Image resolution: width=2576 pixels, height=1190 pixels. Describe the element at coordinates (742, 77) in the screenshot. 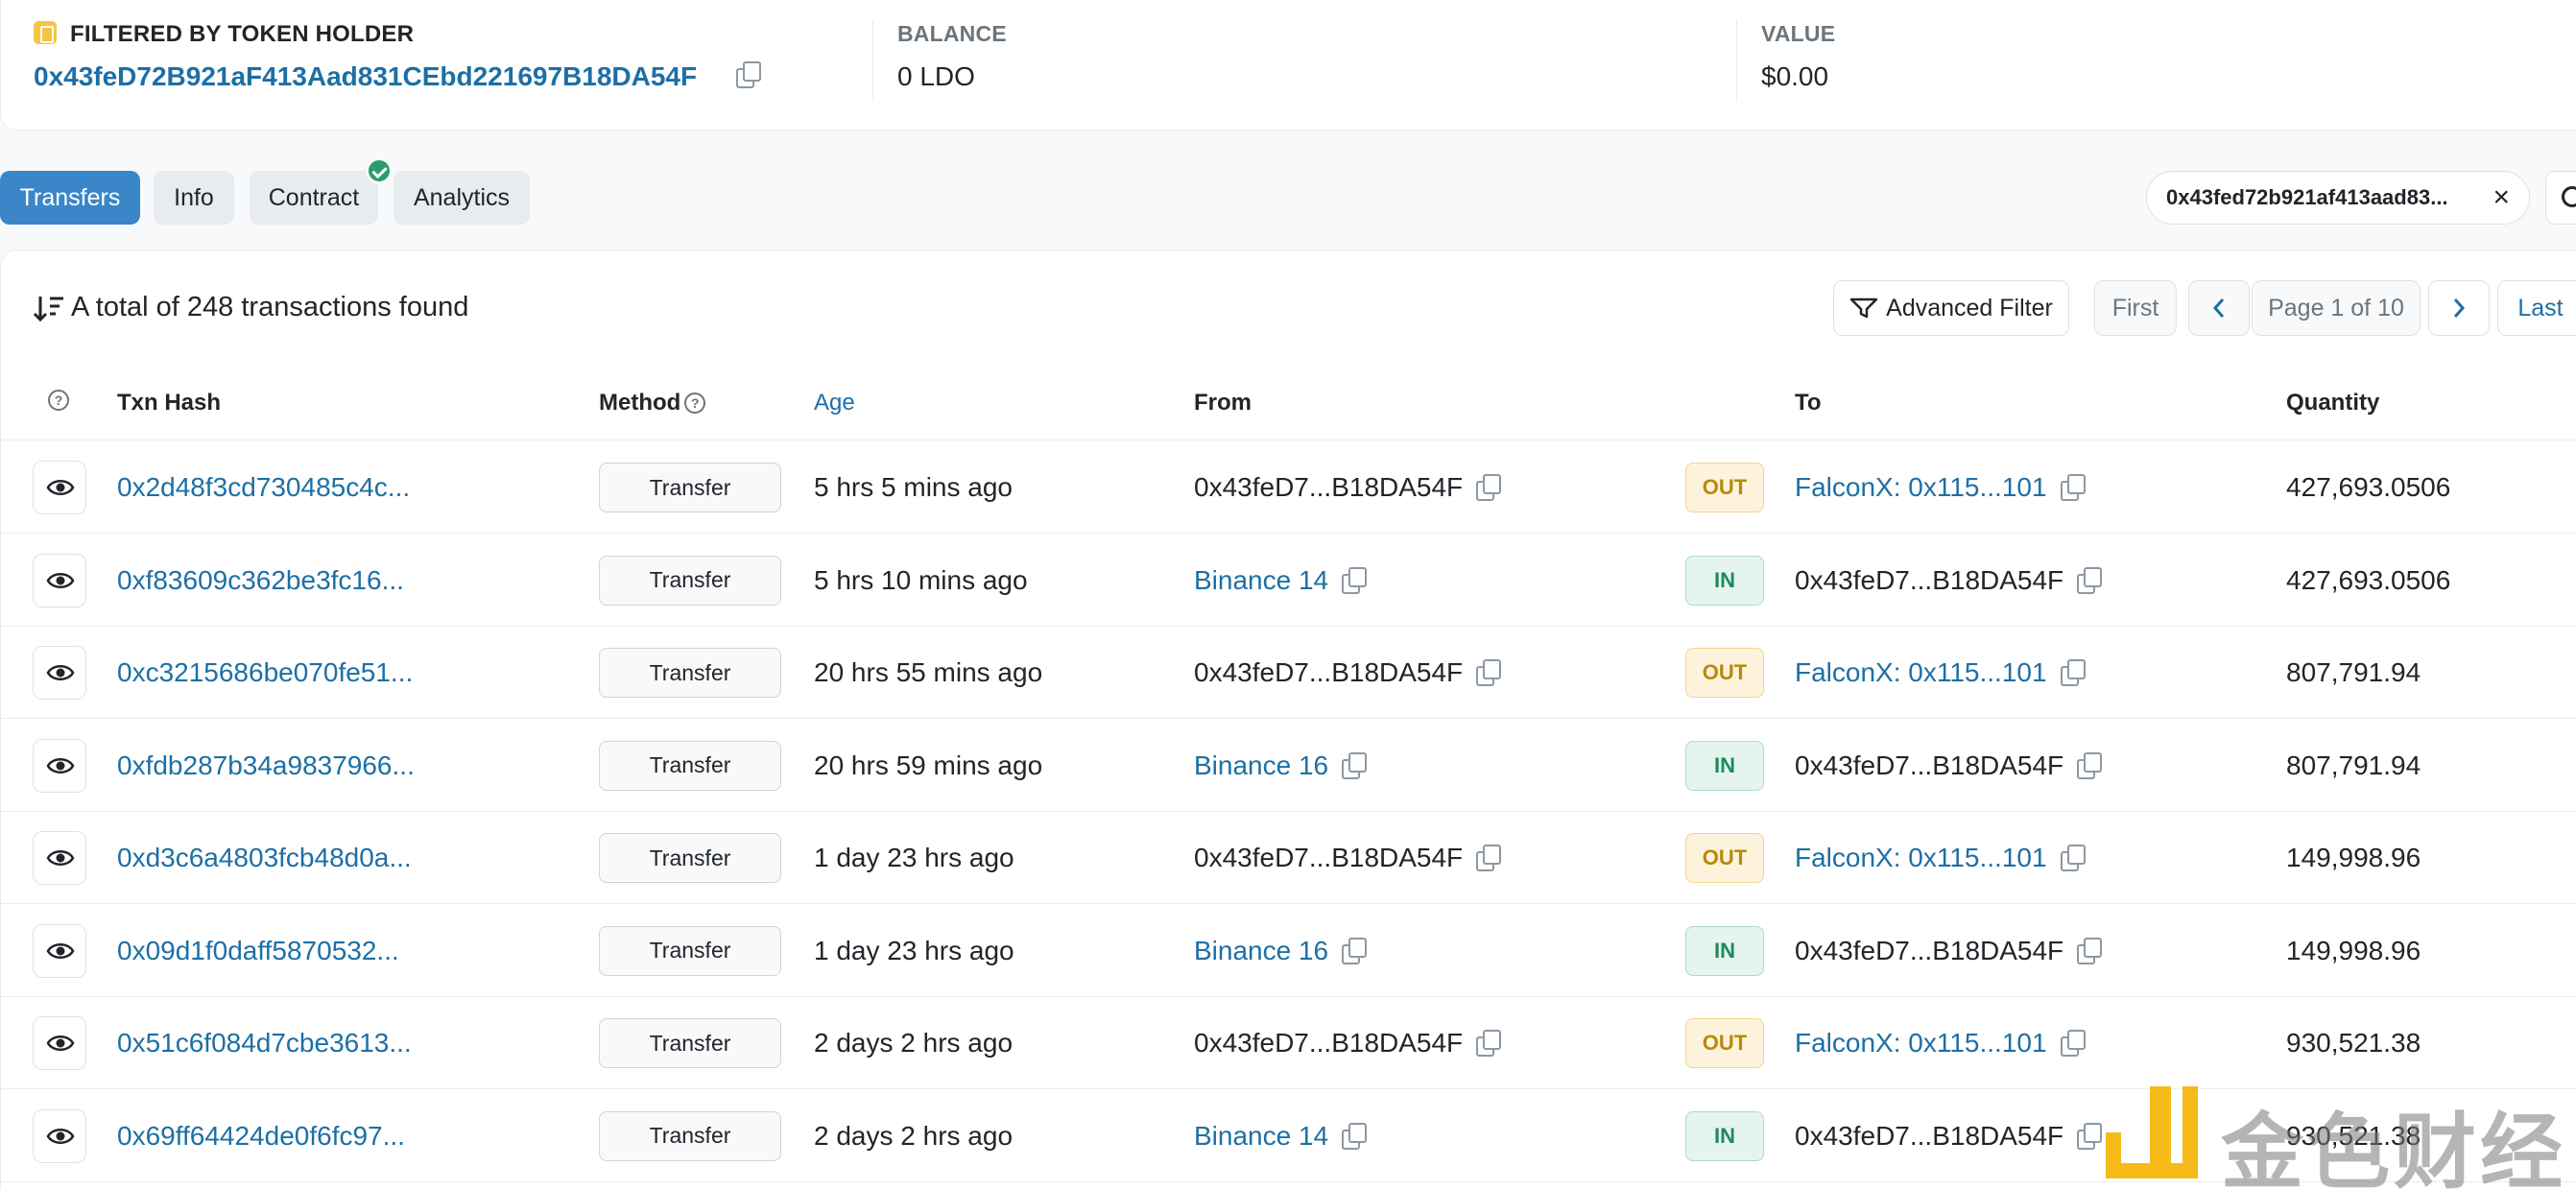

I see `copy-address-icon` at that location.